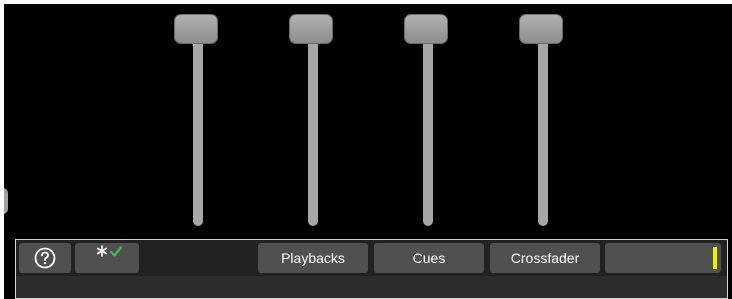 The width and height of the screenshot is (732, 299). Describe the element at coordinates (6, 201) in the screenshot. I see `side-panel-handle` at that location.